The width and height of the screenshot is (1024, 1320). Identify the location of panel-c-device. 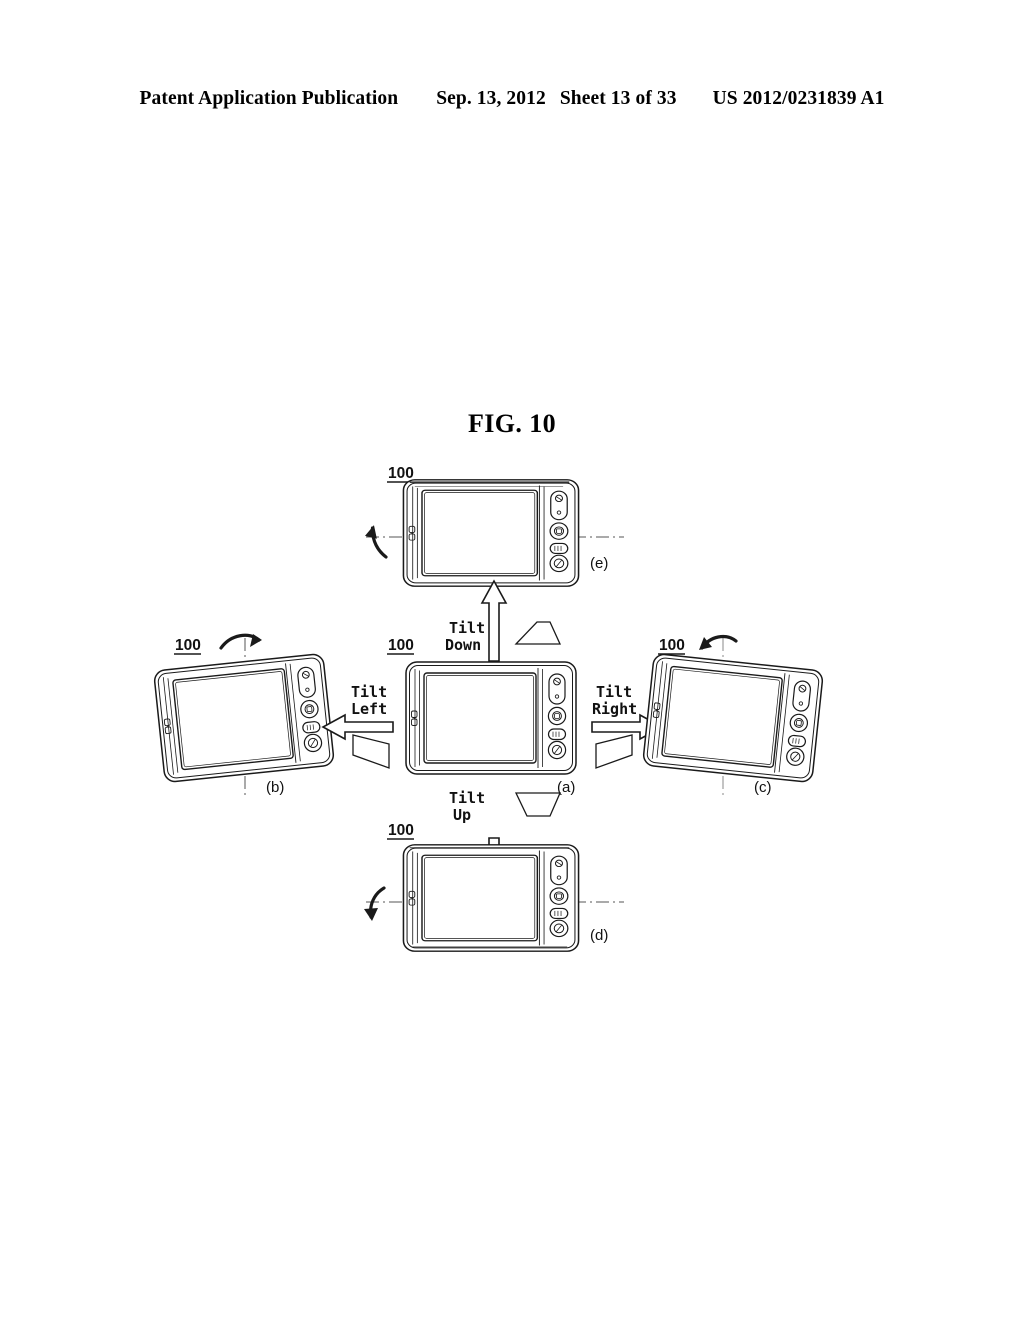
(733, 718).